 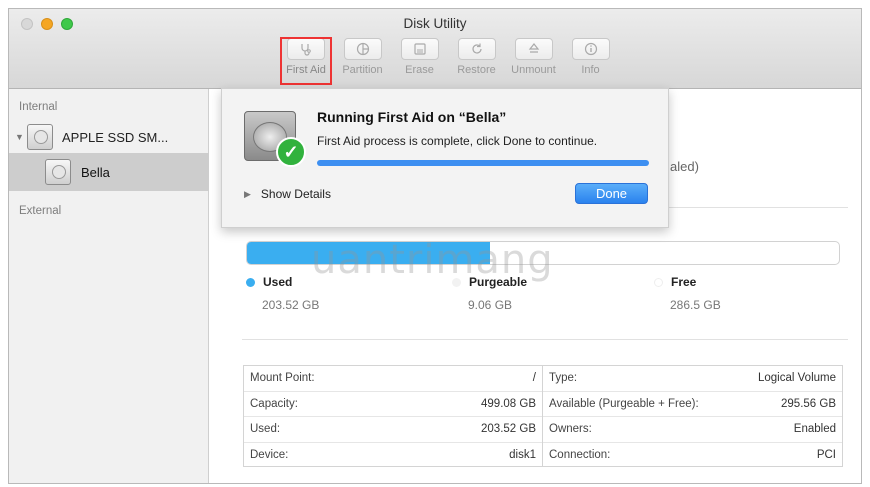 What do you see at coordinates (291, 305) in the screenshot?
I see `legend-value: 203.52 GB` at bounding box center [291, 305].